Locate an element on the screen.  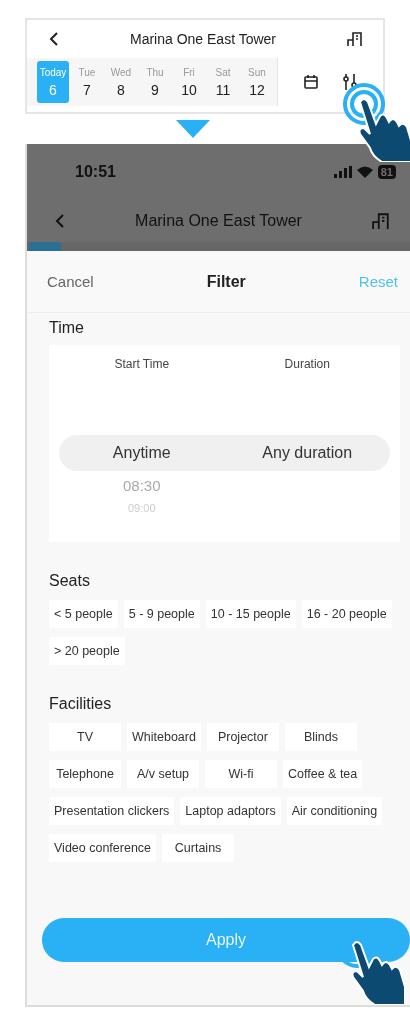
facility-option: Telephone is located at coordinates (85, 774).